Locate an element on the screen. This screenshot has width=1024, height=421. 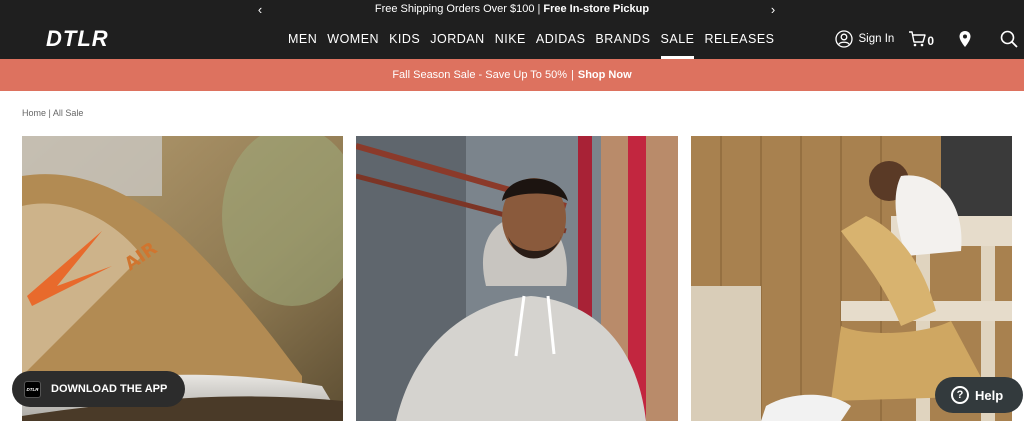
help-button: ? Help is located at coordinates (979, 395).